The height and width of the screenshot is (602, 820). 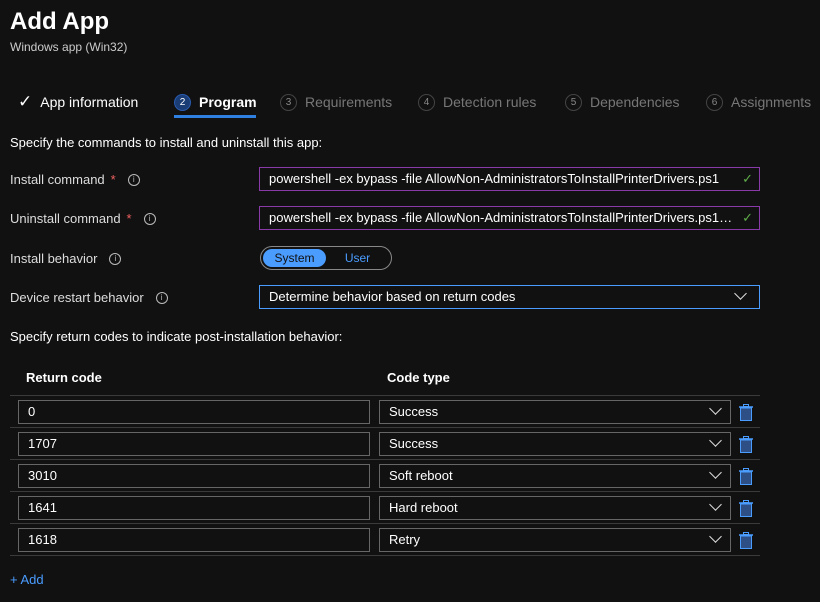 I want to click on code-type-dropdown: Retry, so click(x=555, y=540).